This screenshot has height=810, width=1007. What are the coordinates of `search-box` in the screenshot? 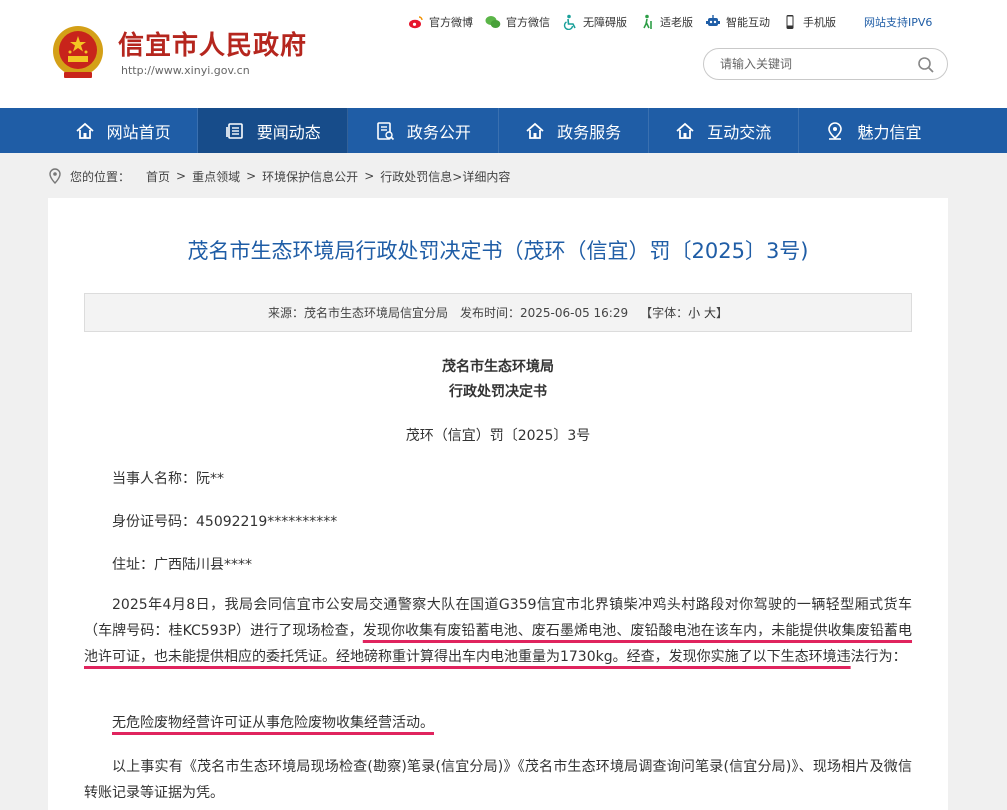 It's located at (825, 64).